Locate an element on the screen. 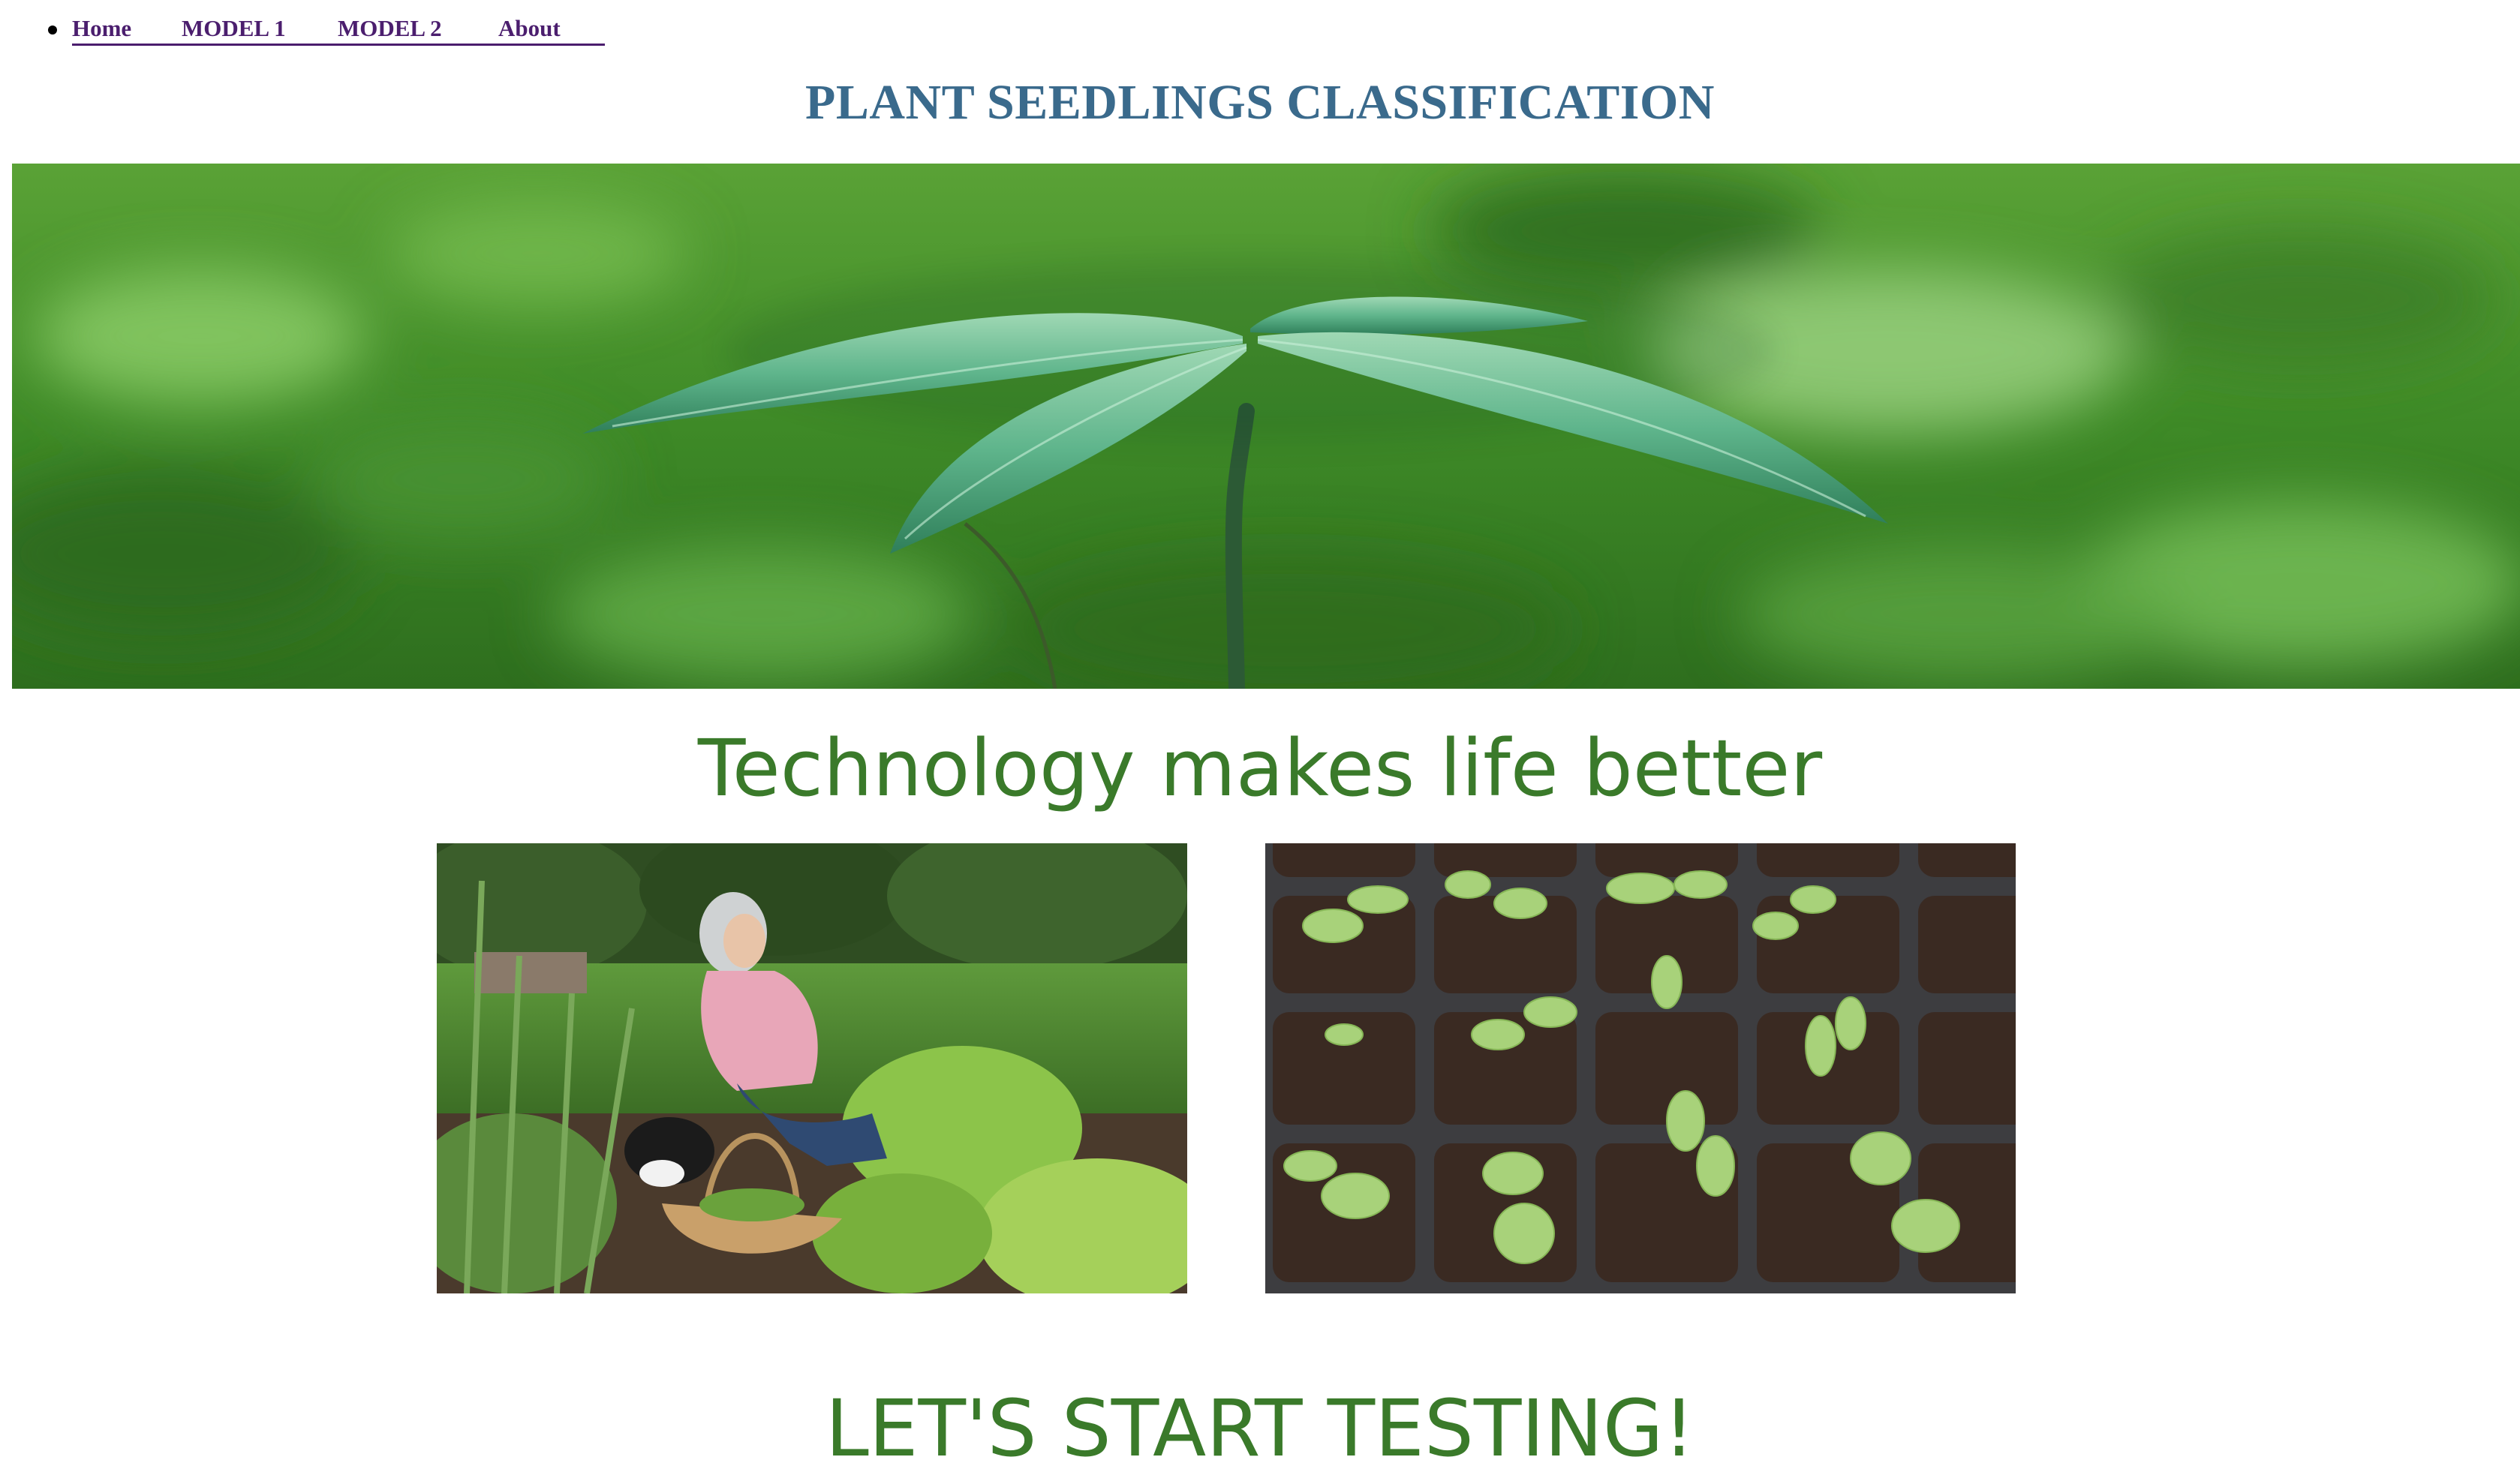 This screenshot has width=2520, height=1472. bullet-icon is located at coordinates (52, 30).